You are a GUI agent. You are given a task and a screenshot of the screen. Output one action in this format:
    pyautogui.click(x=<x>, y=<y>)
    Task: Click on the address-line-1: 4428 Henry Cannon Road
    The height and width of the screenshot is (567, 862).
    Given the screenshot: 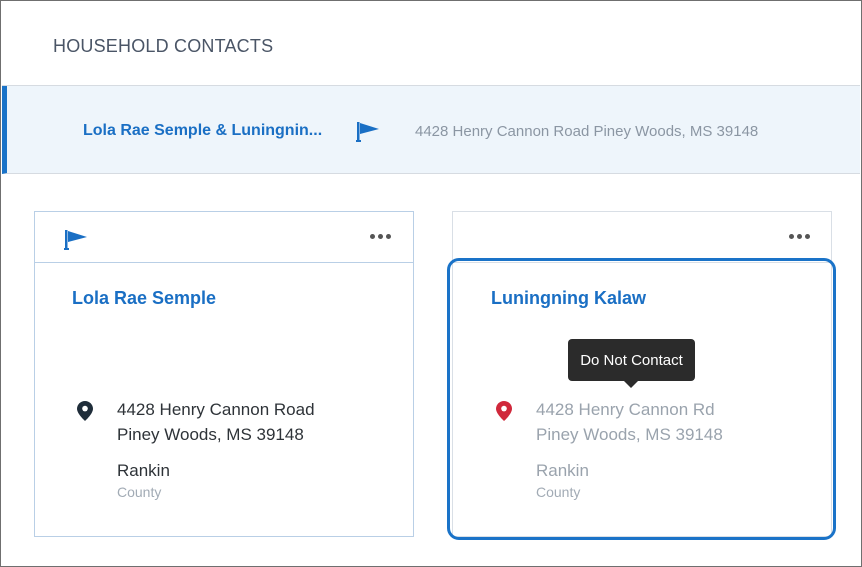 What is the action you would take?
    pyautogui.click(x=216, y=409)
    